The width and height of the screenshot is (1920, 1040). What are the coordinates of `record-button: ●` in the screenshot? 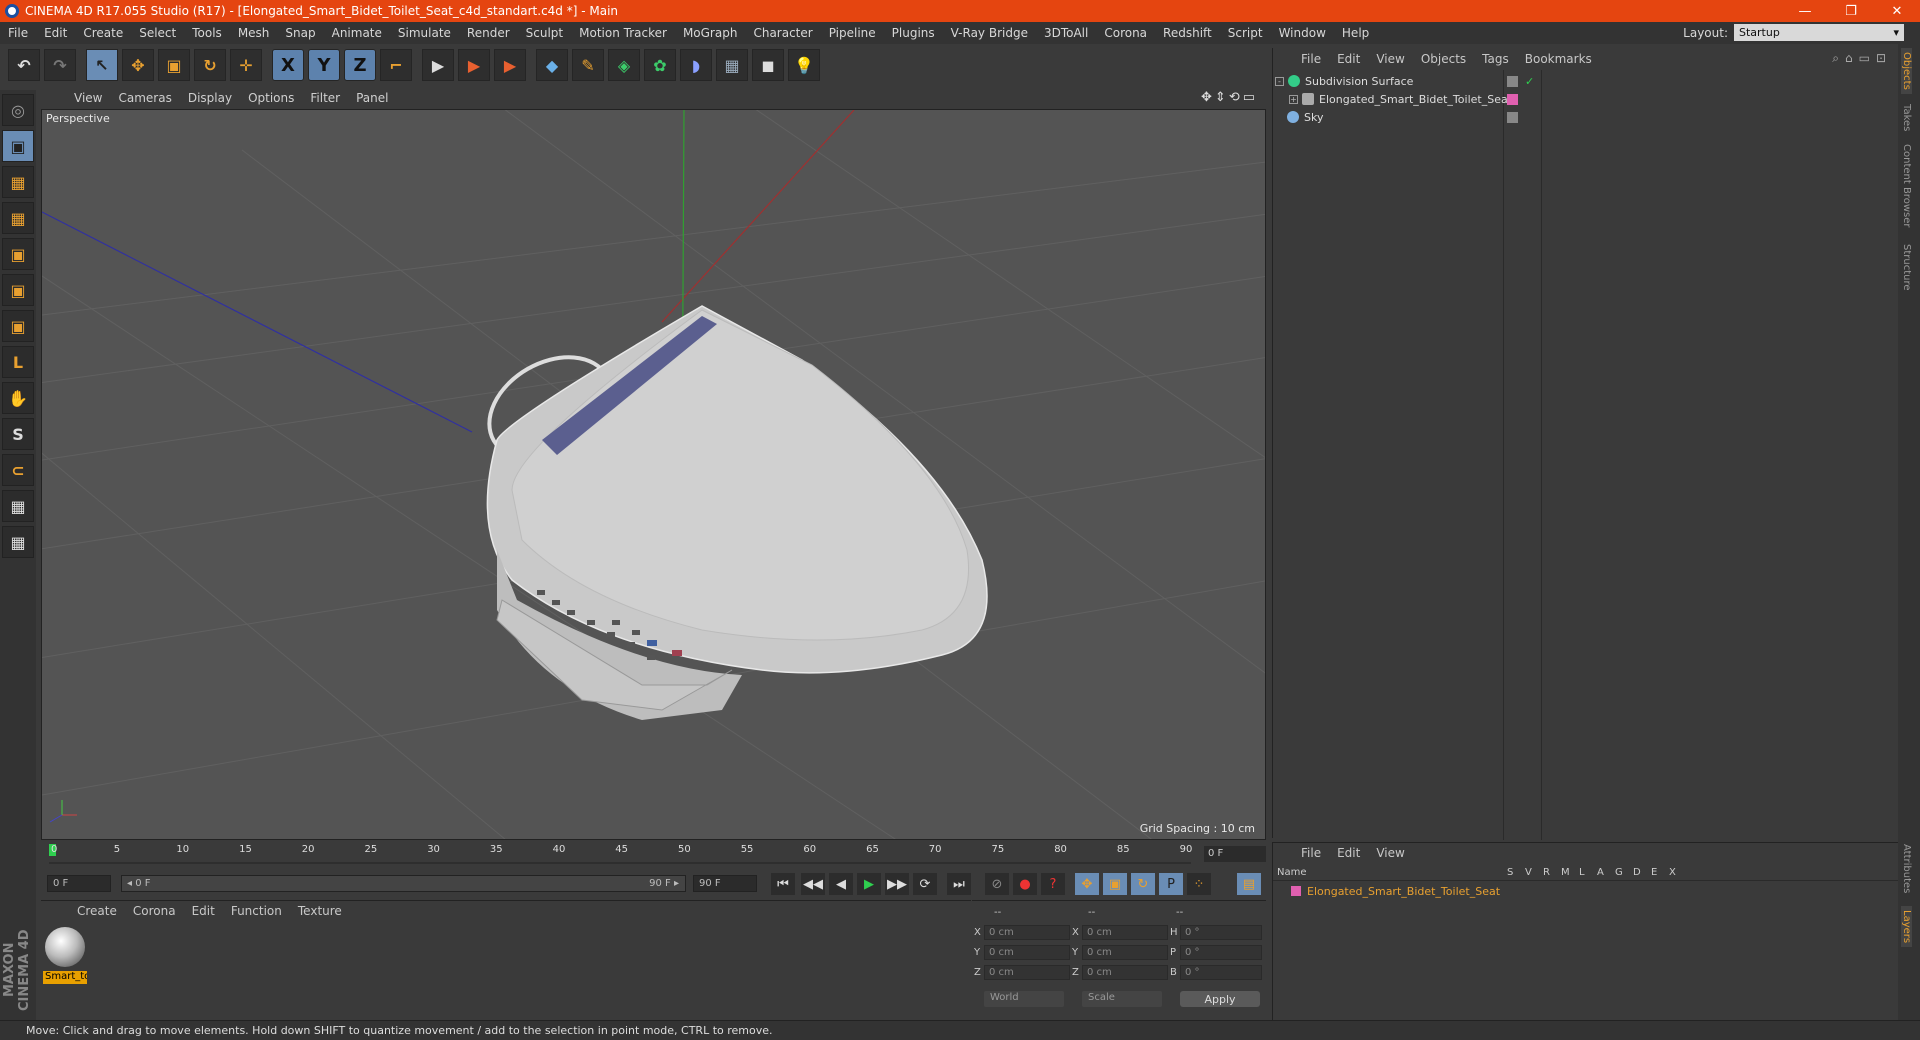 It's located at (1025, 884).